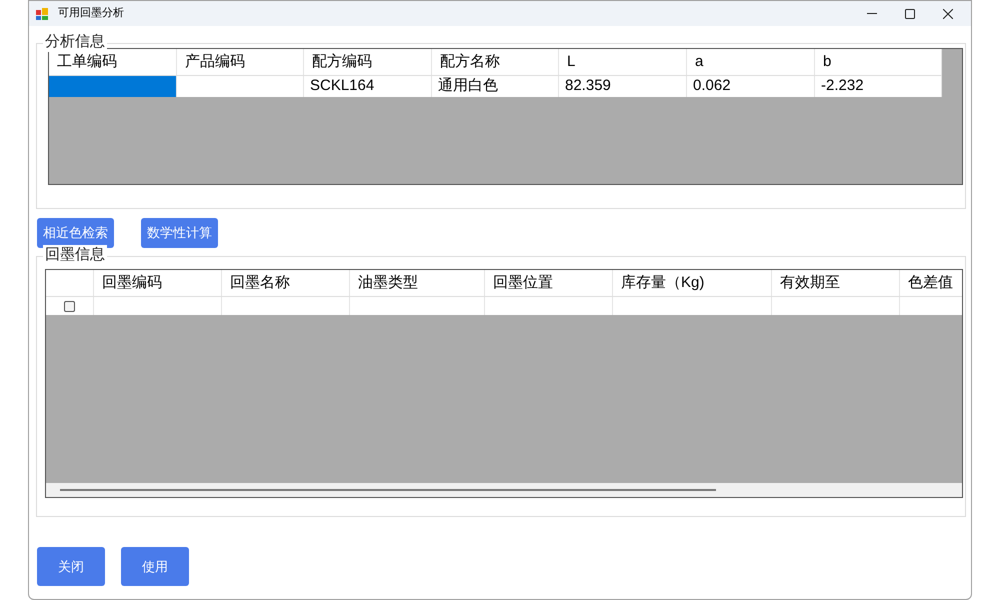  Describe the element at coordinates (155, 566) in the screenshot. I see `dialog-button: 使用` at that location.